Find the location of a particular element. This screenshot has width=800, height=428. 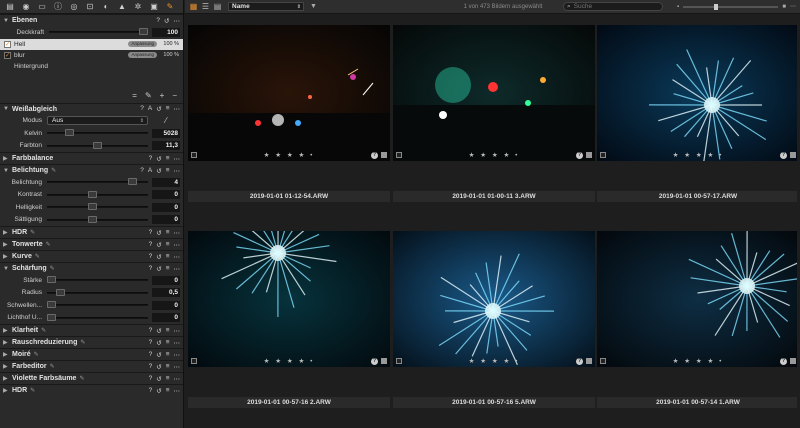

adjust-brush-icon: ✎ is located at coordinates (170, 7).